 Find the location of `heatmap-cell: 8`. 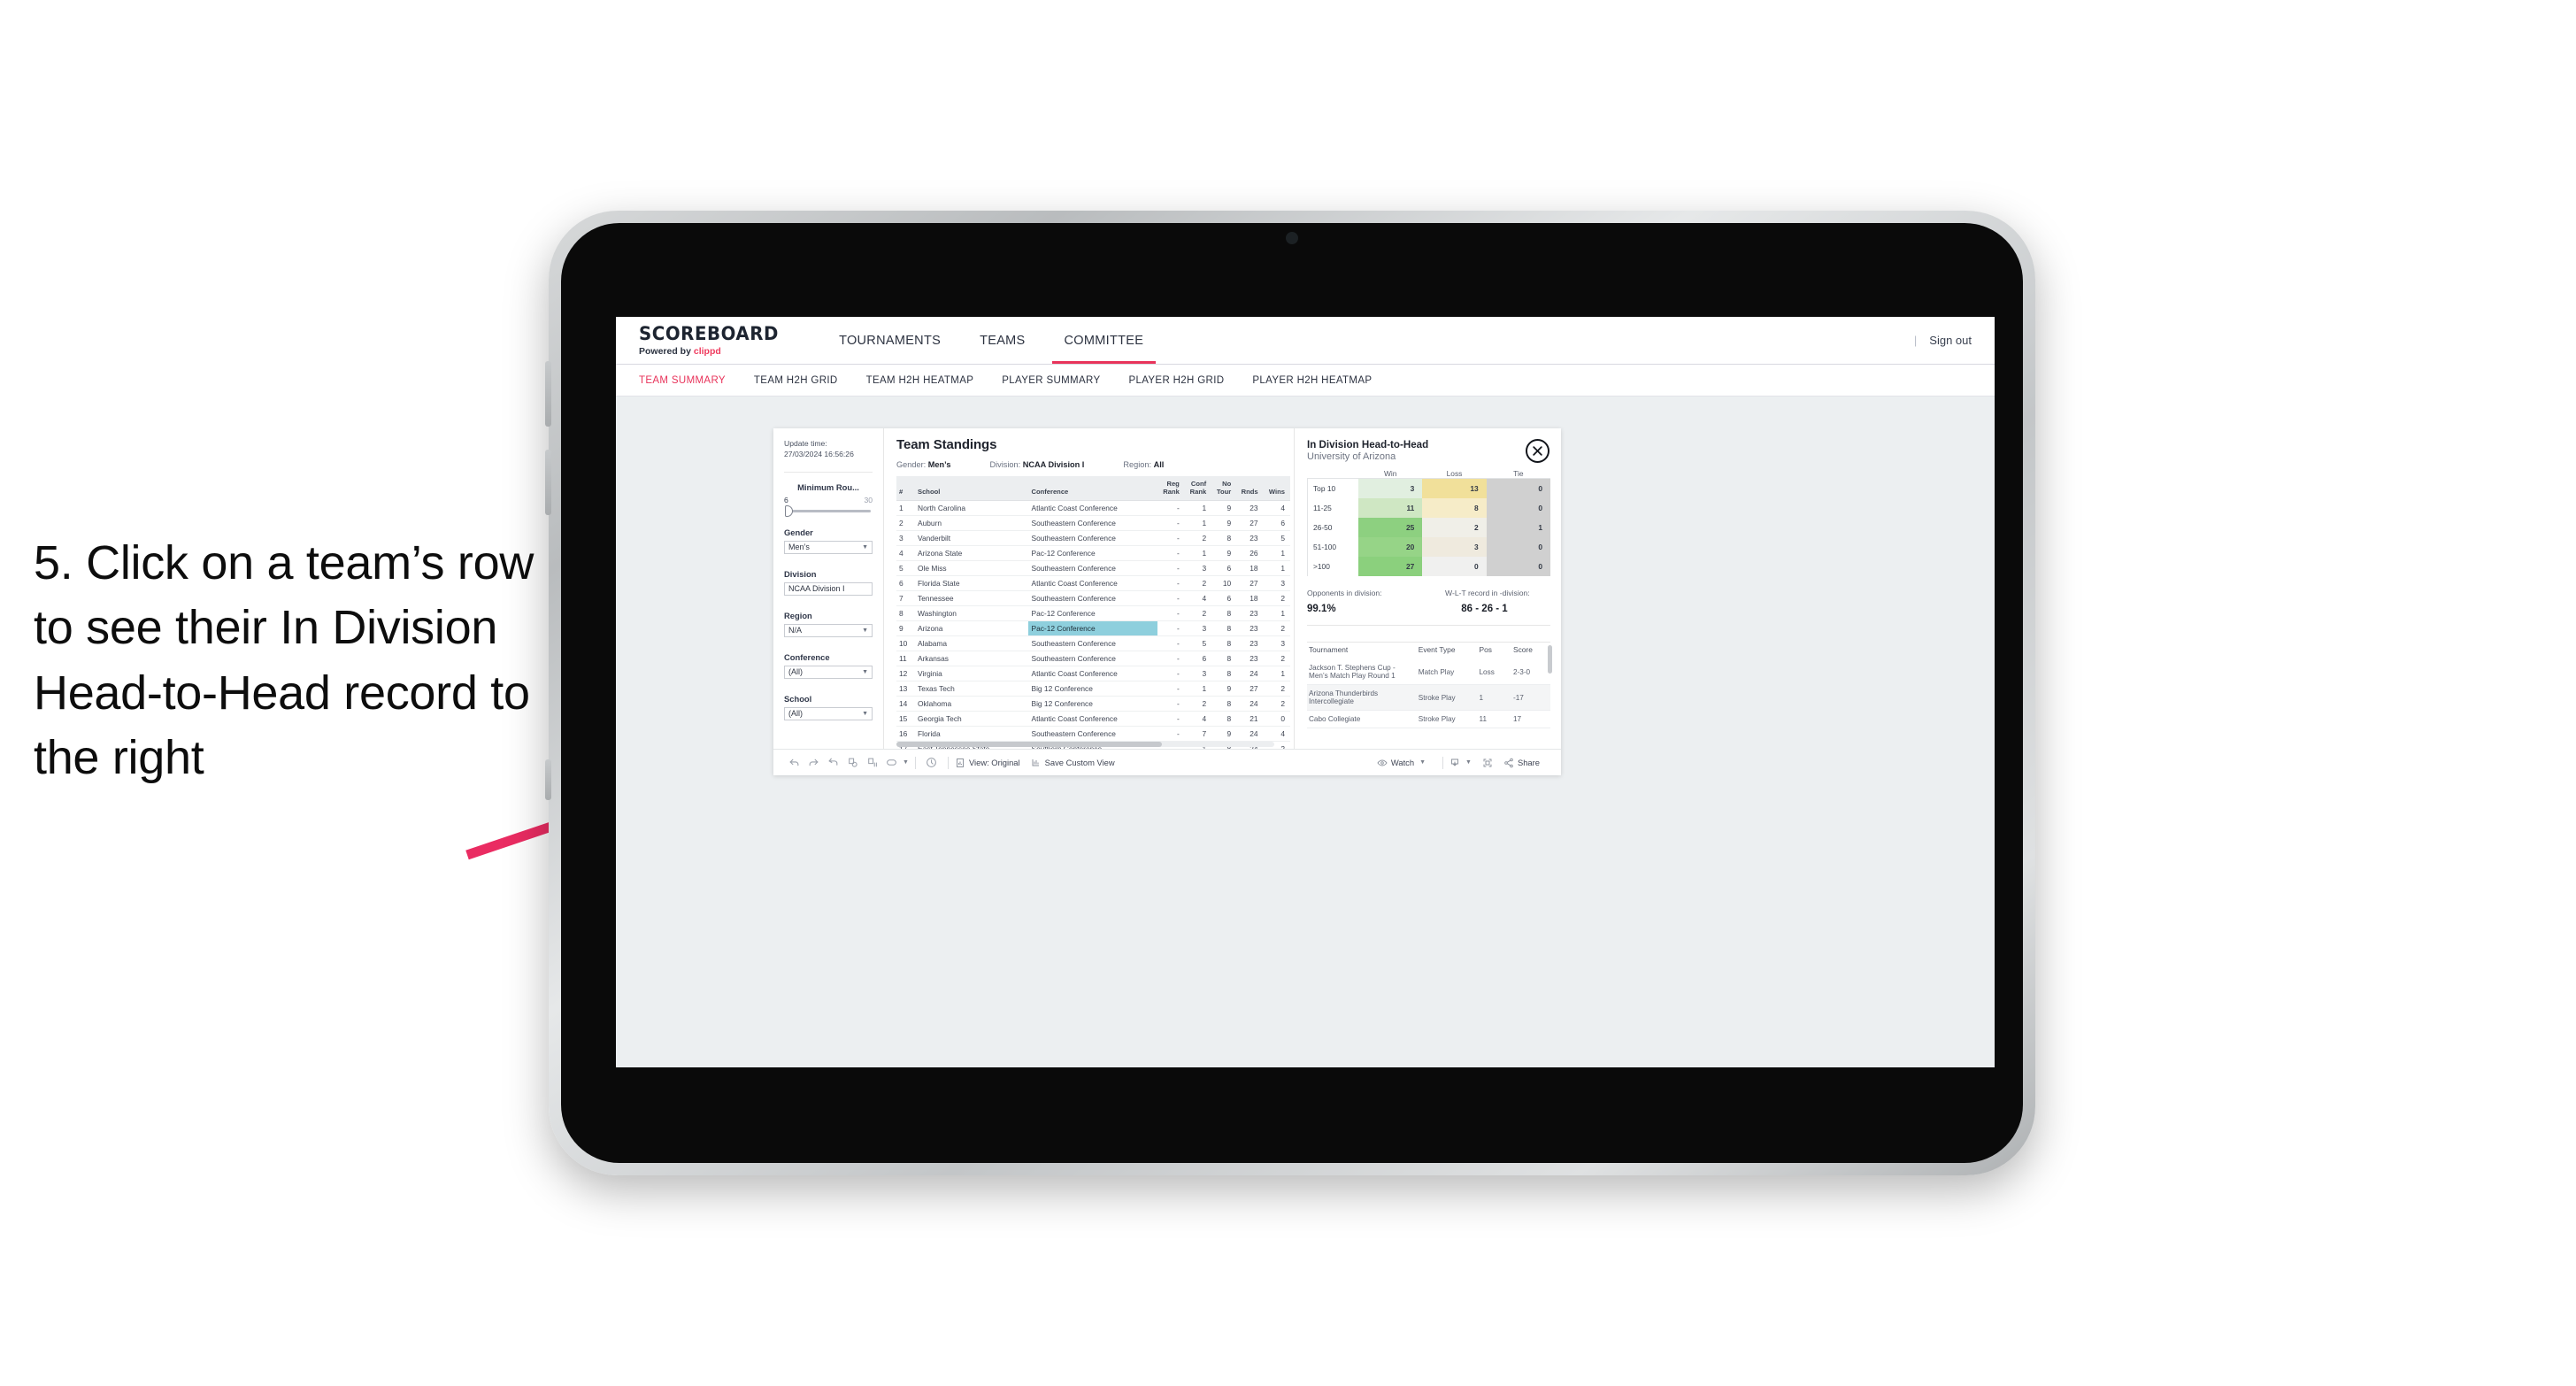

heatmap-cell: 8 is located at coordinates (1454, 508).